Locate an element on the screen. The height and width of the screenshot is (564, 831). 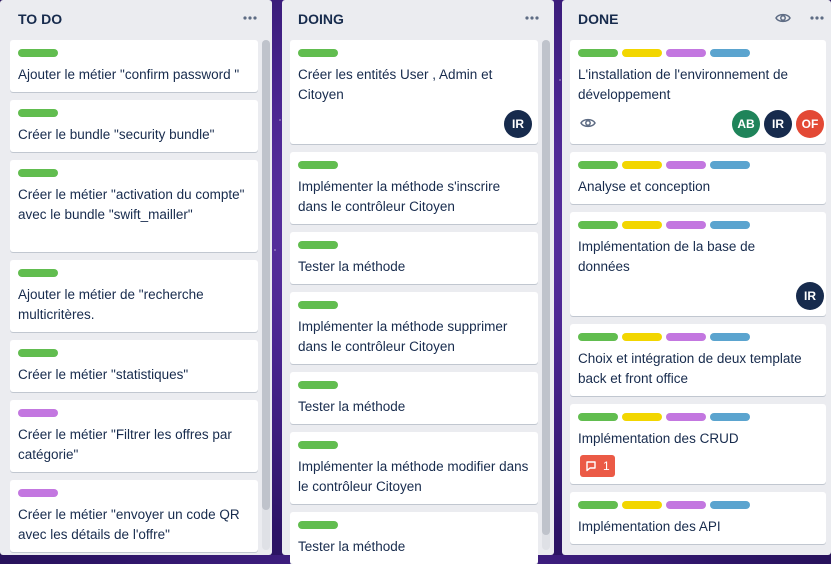
card-title: Ajouter le métier "confirm password " is located at coordinates (129, 74).